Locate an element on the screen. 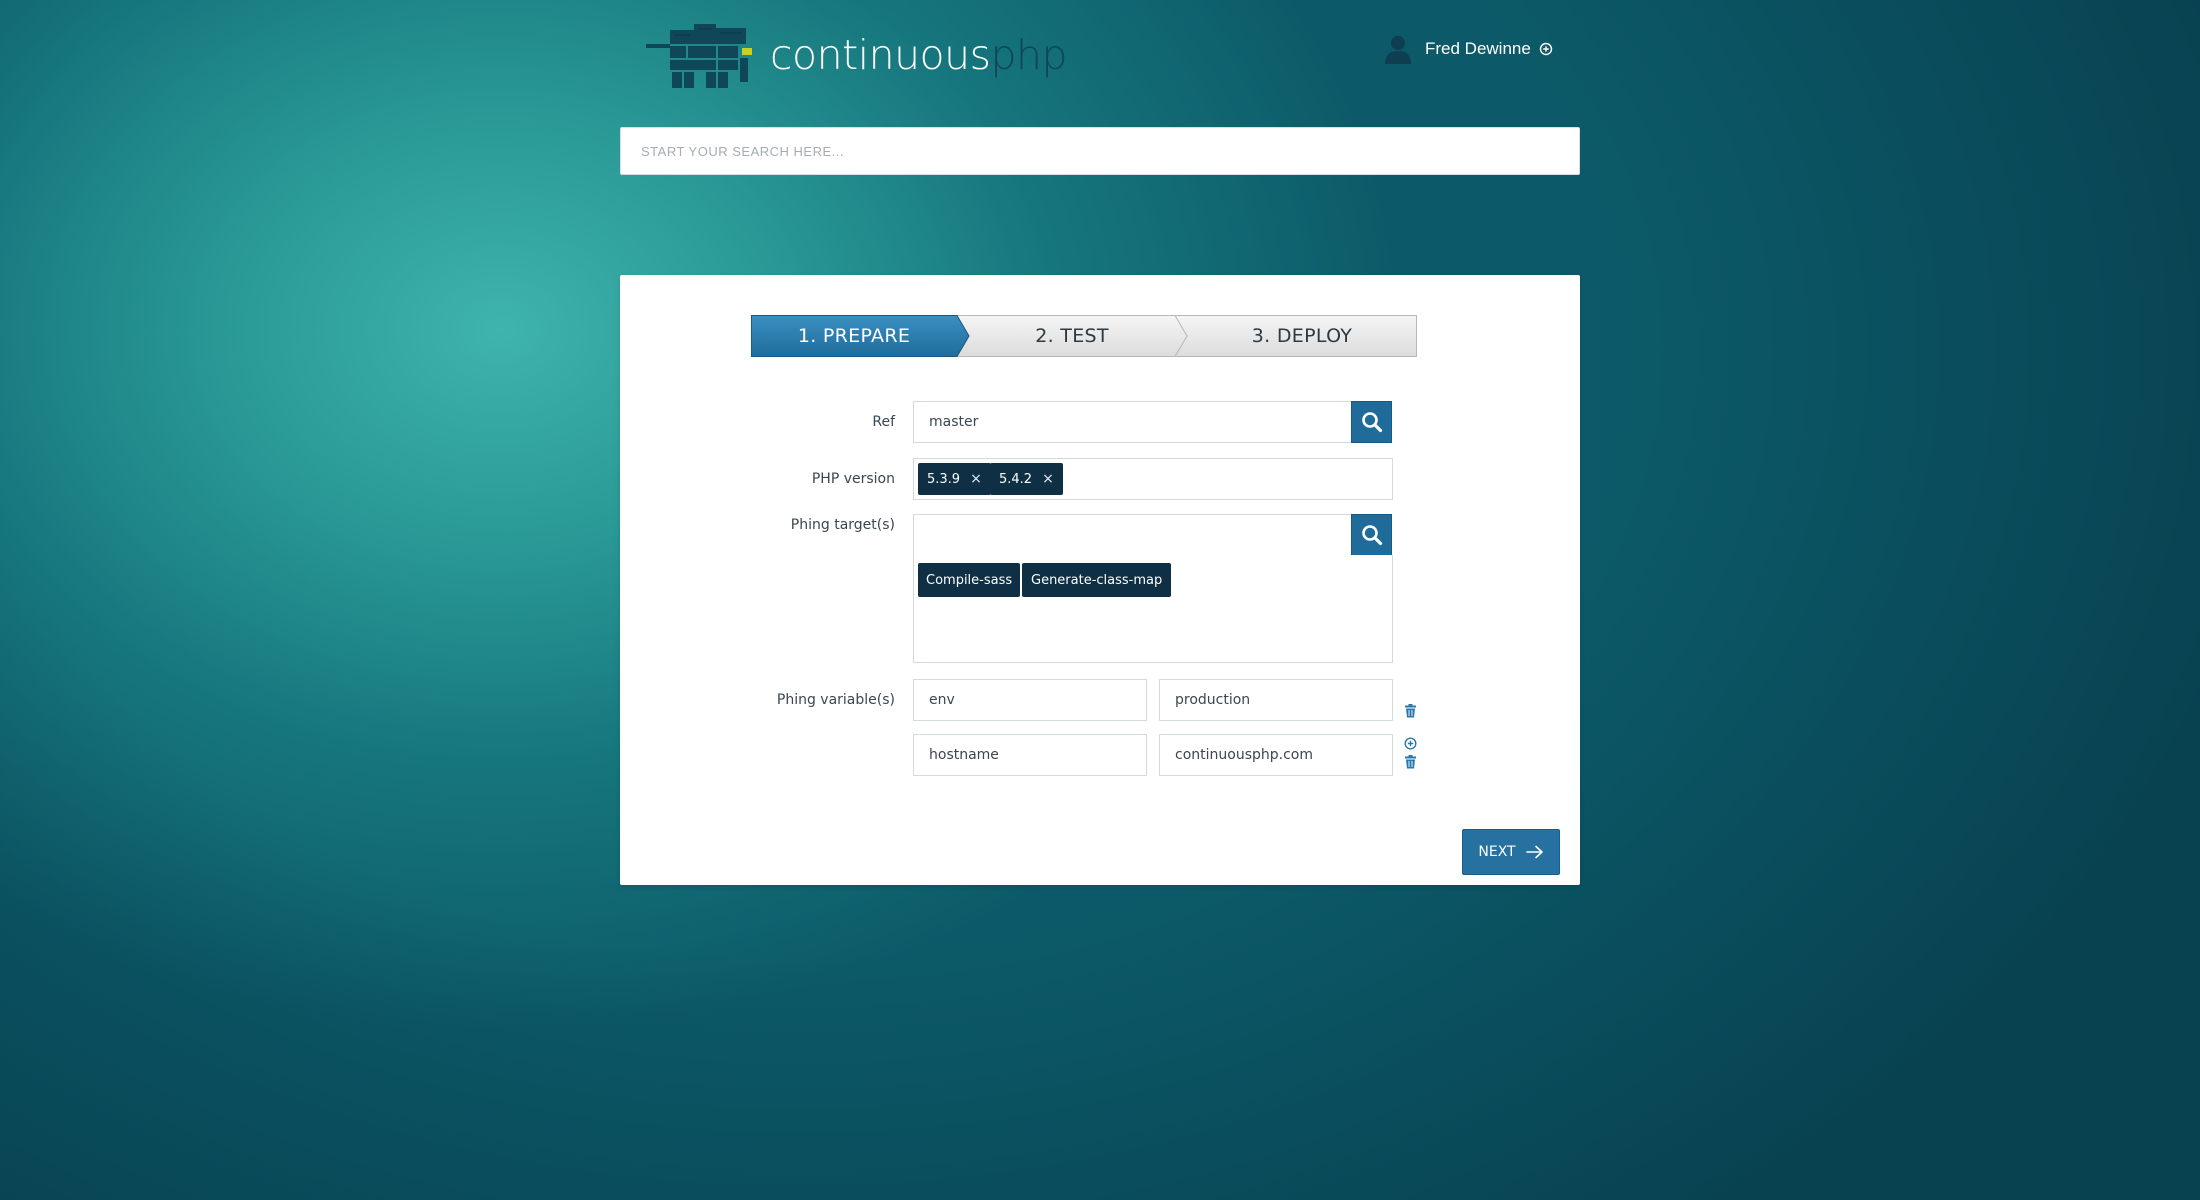  next-button-label: NEXT is located at coordinates (1497, 852).